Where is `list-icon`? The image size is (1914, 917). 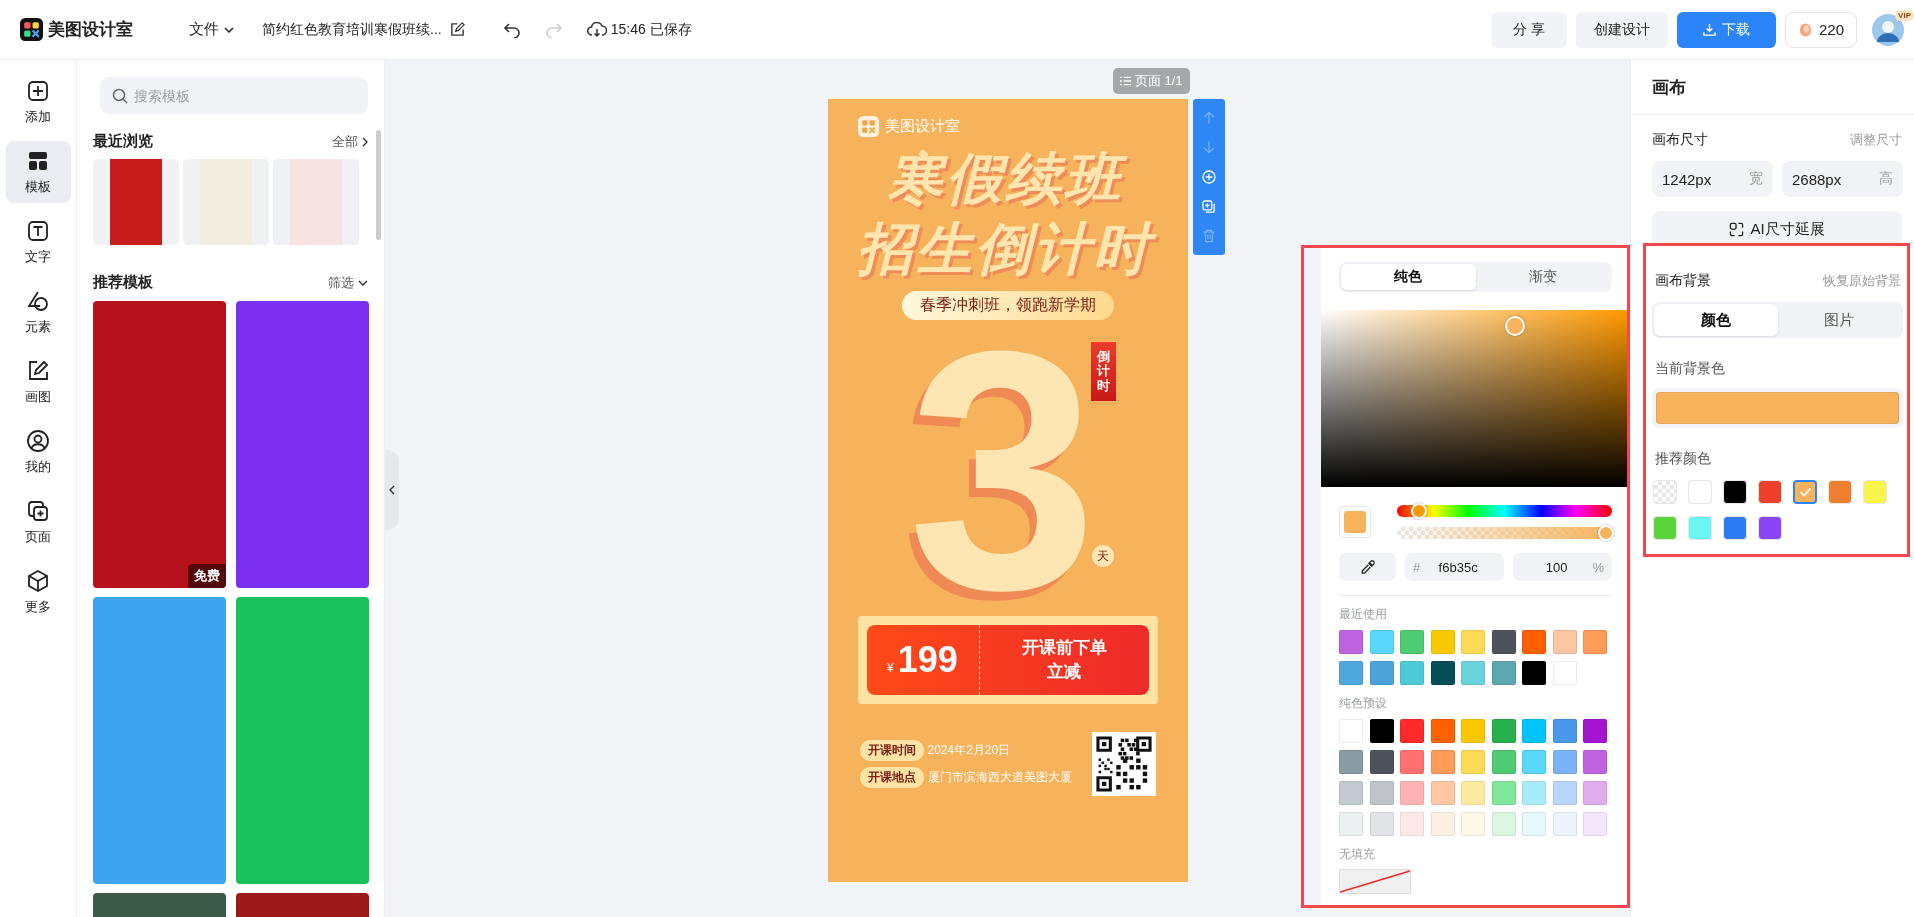
list-icon is located at coordinates (1125, 81).